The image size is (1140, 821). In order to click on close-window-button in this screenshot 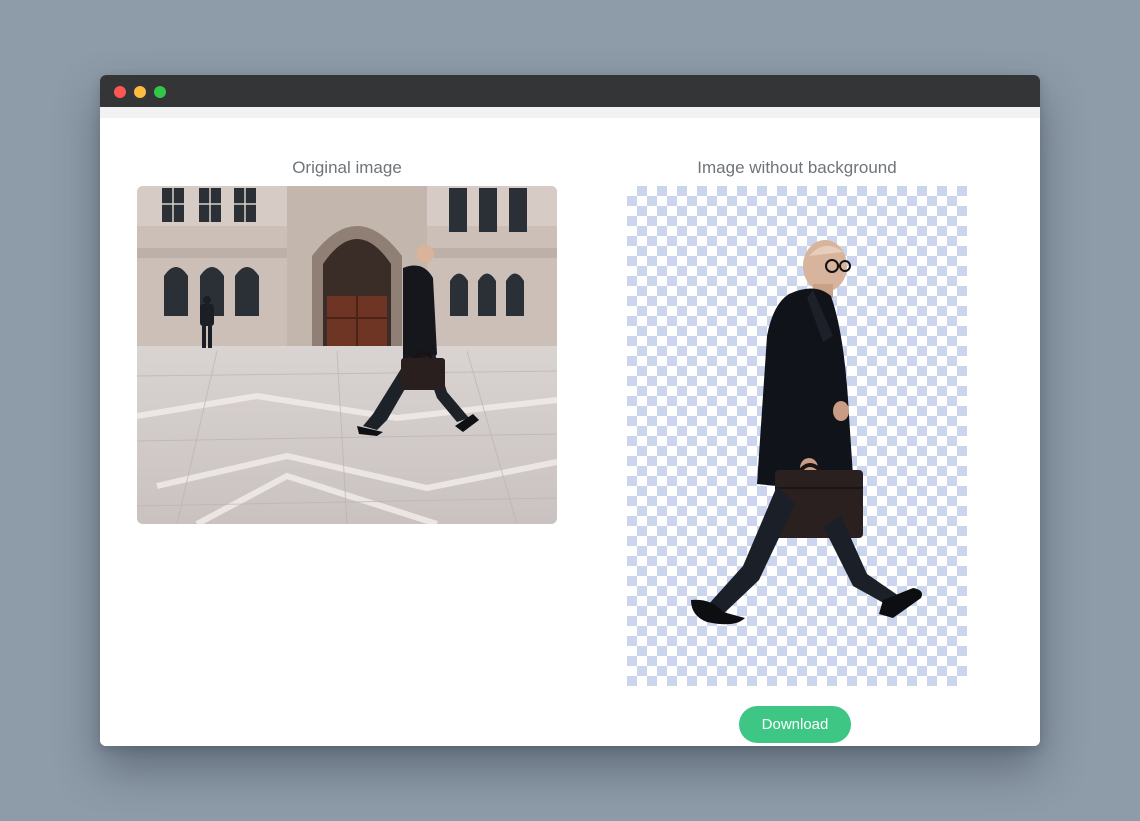, I will do `click(120, 92)`.